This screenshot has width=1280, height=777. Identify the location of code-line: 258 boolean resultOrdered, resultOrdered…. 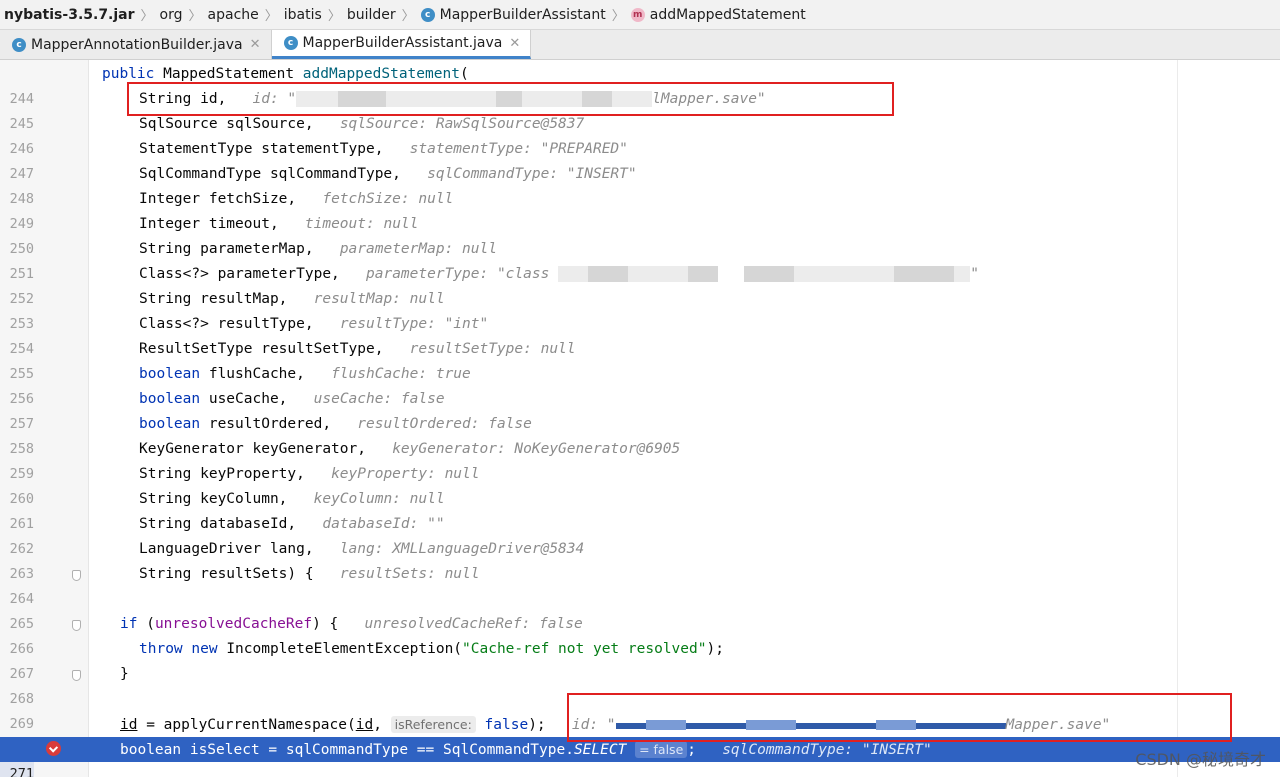
(640, 434).